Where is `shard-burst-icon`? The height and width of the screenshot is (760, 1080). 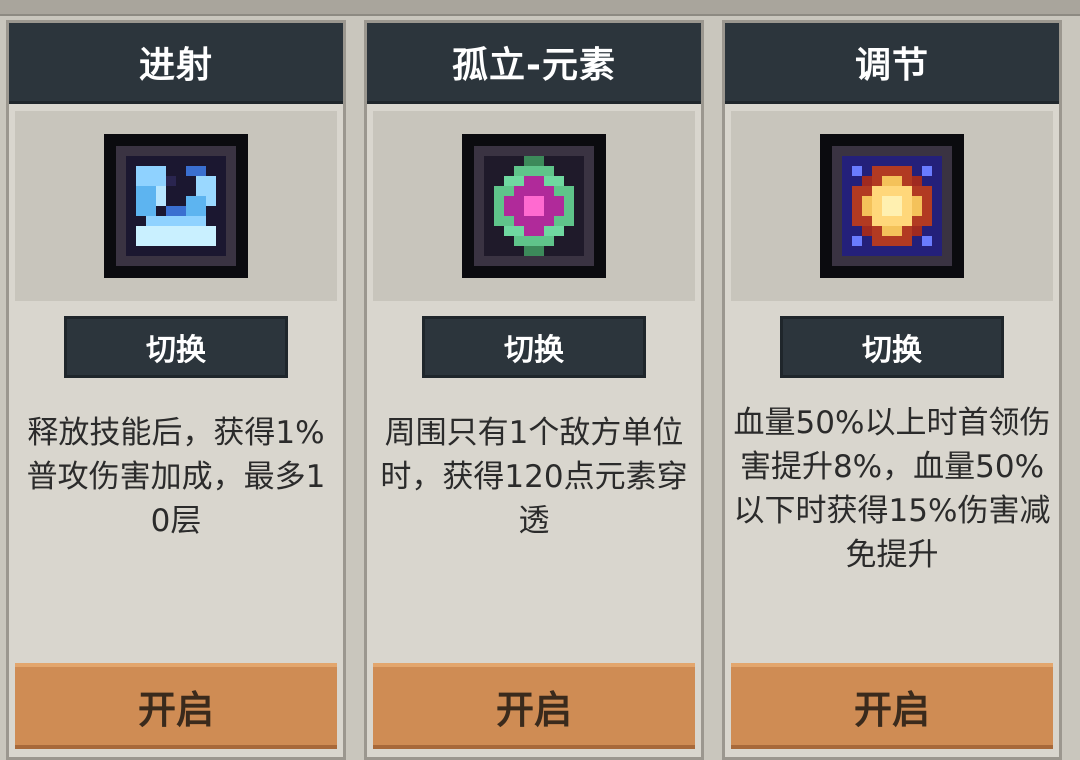 shard-burst-icon is located at coordinates (176, 206).